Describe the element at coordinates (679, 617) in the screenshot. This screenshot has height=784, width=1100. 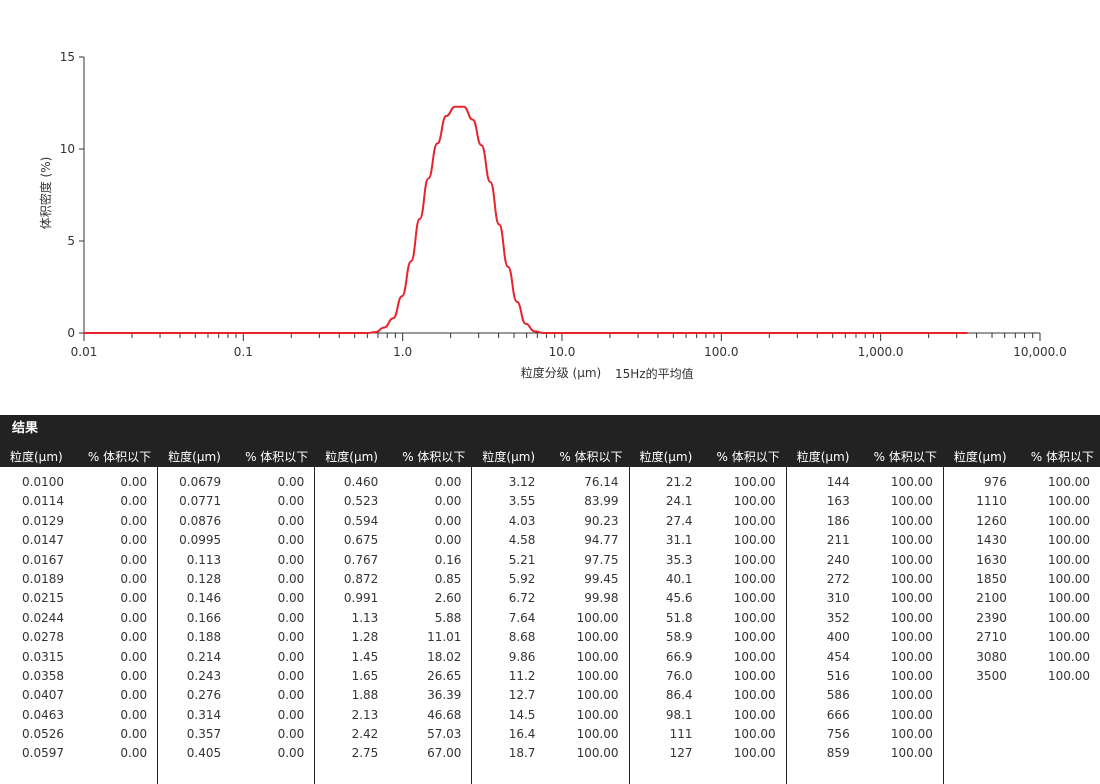
I see `size-cell: 51.8` at that location.